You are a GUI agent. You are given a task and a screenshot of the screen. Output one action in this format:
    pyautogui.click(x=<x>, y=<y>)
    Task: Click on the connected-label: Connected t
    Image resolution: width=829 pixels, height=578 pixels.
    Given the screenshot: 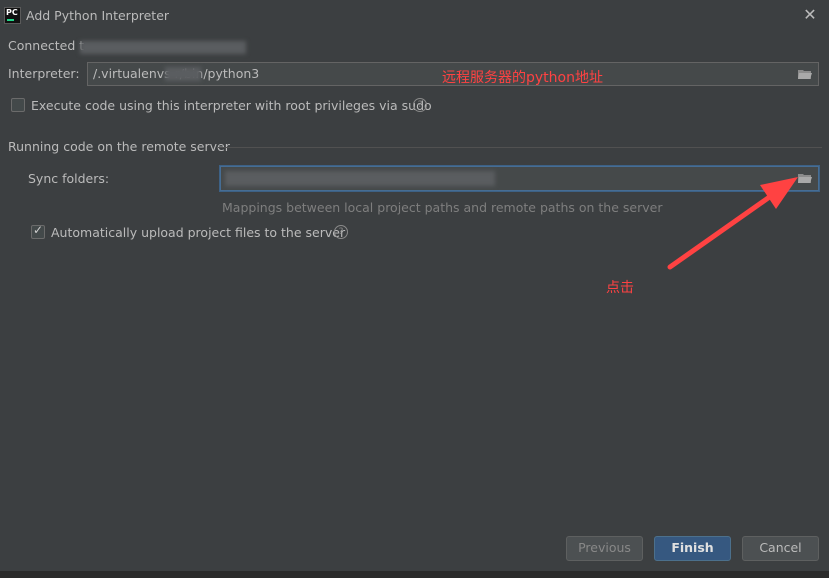 What is the action you would take?
    pyautogui.click(x=46, y=45)
    